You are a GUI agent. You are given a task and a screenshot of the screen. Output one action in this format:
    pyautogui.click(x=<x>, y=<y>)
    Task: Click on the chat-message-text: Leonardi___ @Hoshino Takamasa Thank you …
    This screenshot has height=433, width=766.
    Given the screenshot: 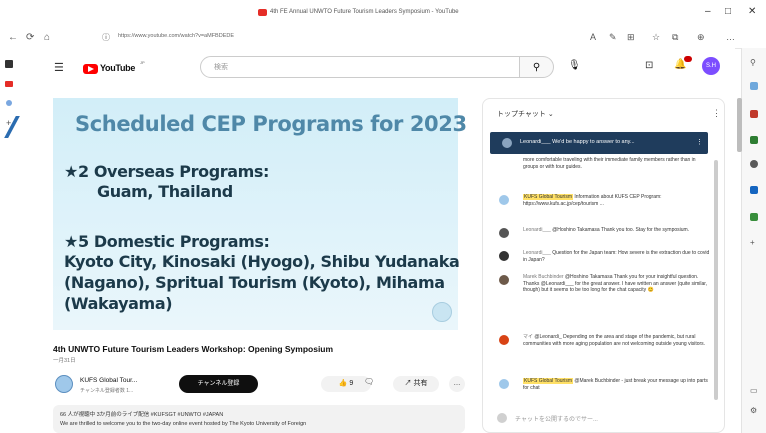 What is the action you would take?
    pyautogui.click(x=606, y=230)
    